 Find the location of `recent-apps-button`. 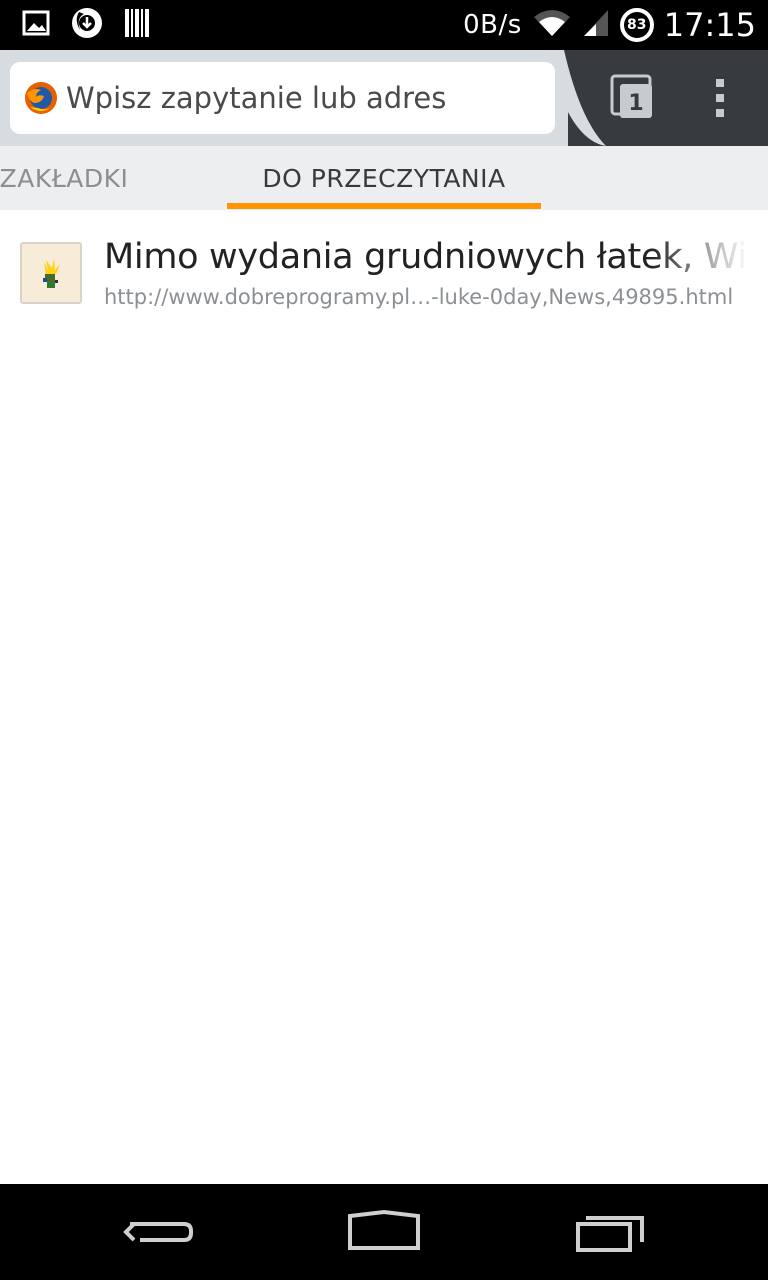

recent-apps-button is located at coordinates (610, 1232).